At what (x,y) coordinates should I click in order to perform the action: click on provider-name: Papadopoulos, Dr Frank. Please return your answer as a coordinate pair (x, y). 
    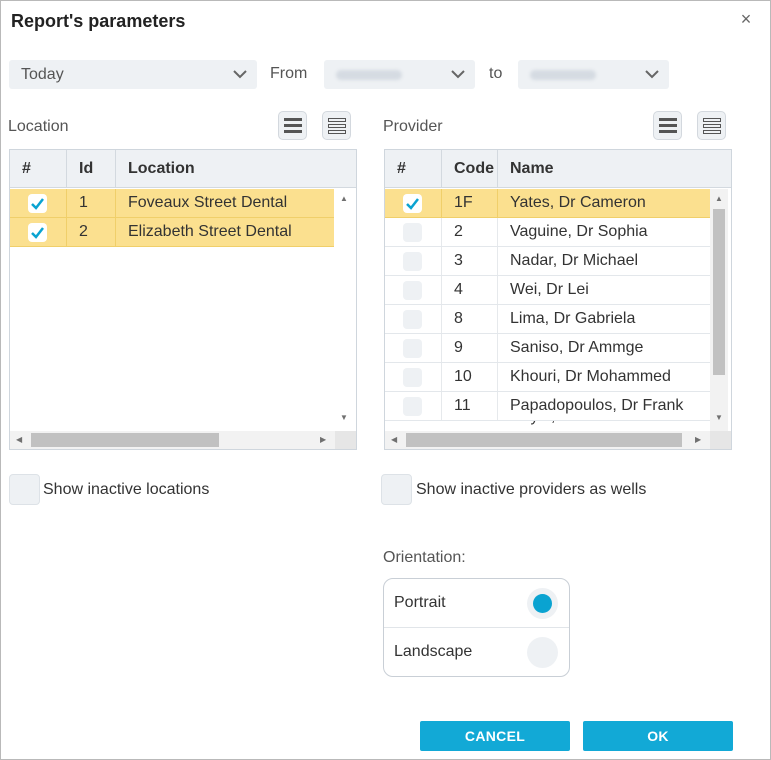
    Looking at the image, I should click on (597, 405).